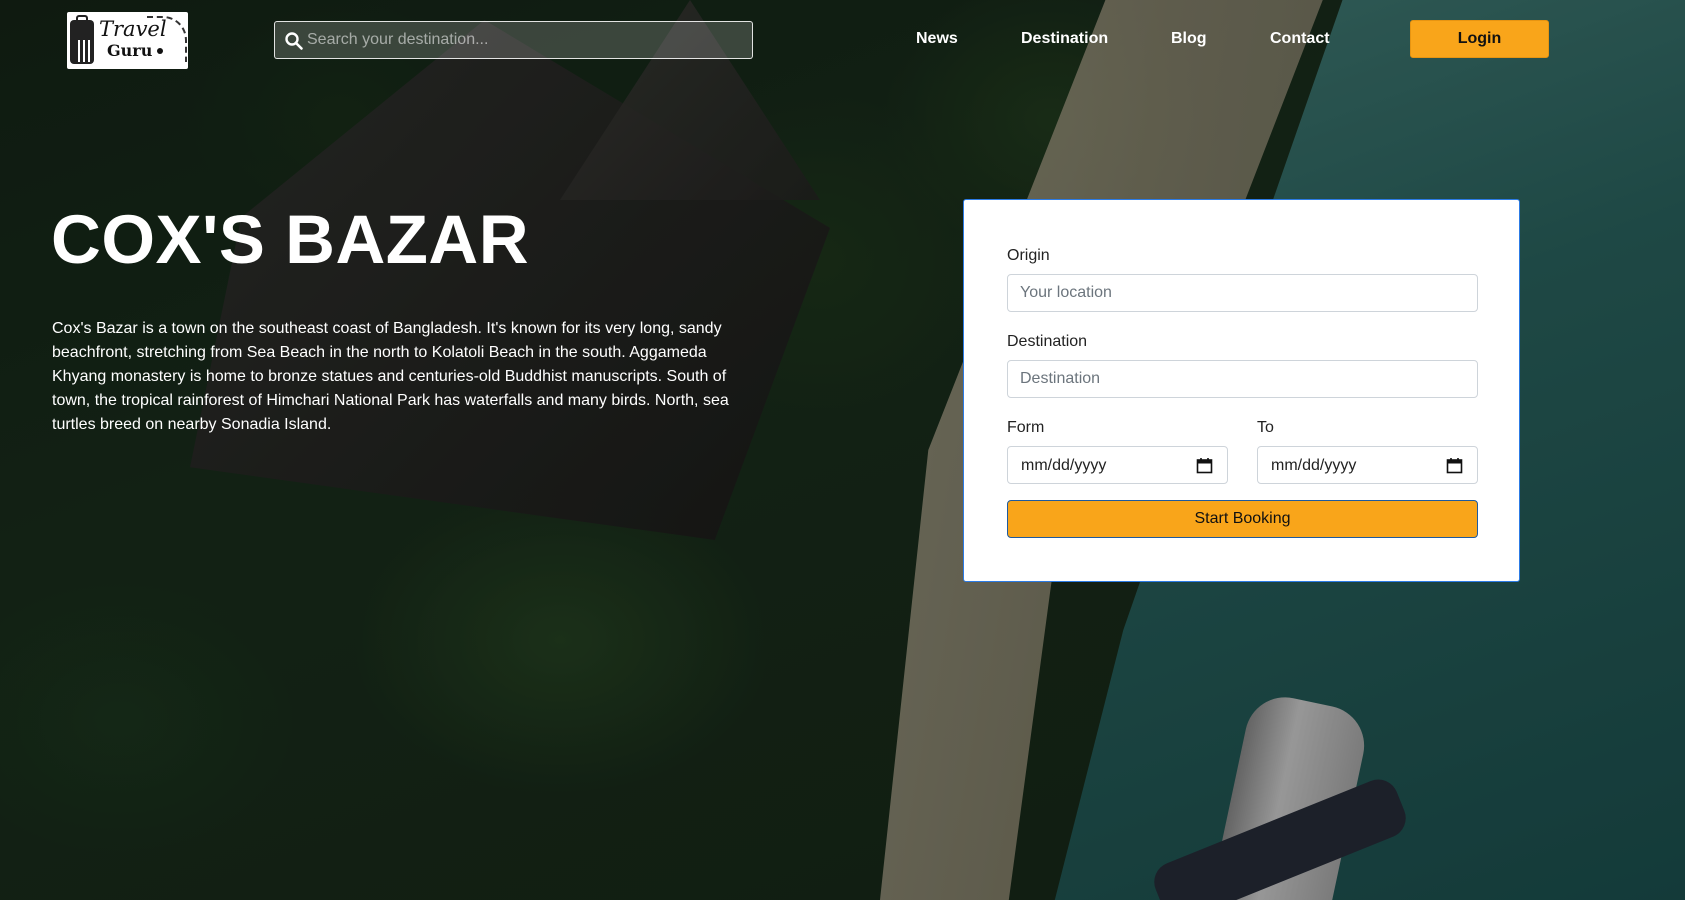 The image size is (1685, 900). Describe the element at coordinates (130, 50) in the screenshot. I see `logo-text-guru: Guru` at that location.